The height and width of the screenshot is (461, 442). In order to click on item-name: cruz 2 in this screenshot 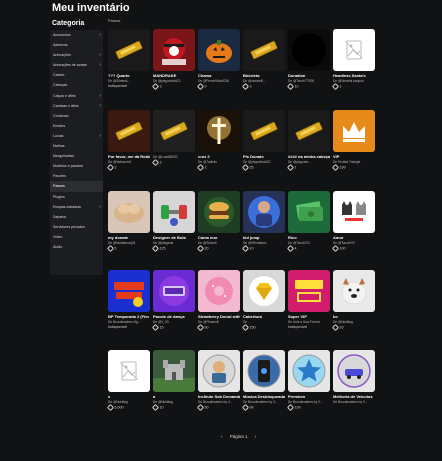, I will do `click(219, 156)`.